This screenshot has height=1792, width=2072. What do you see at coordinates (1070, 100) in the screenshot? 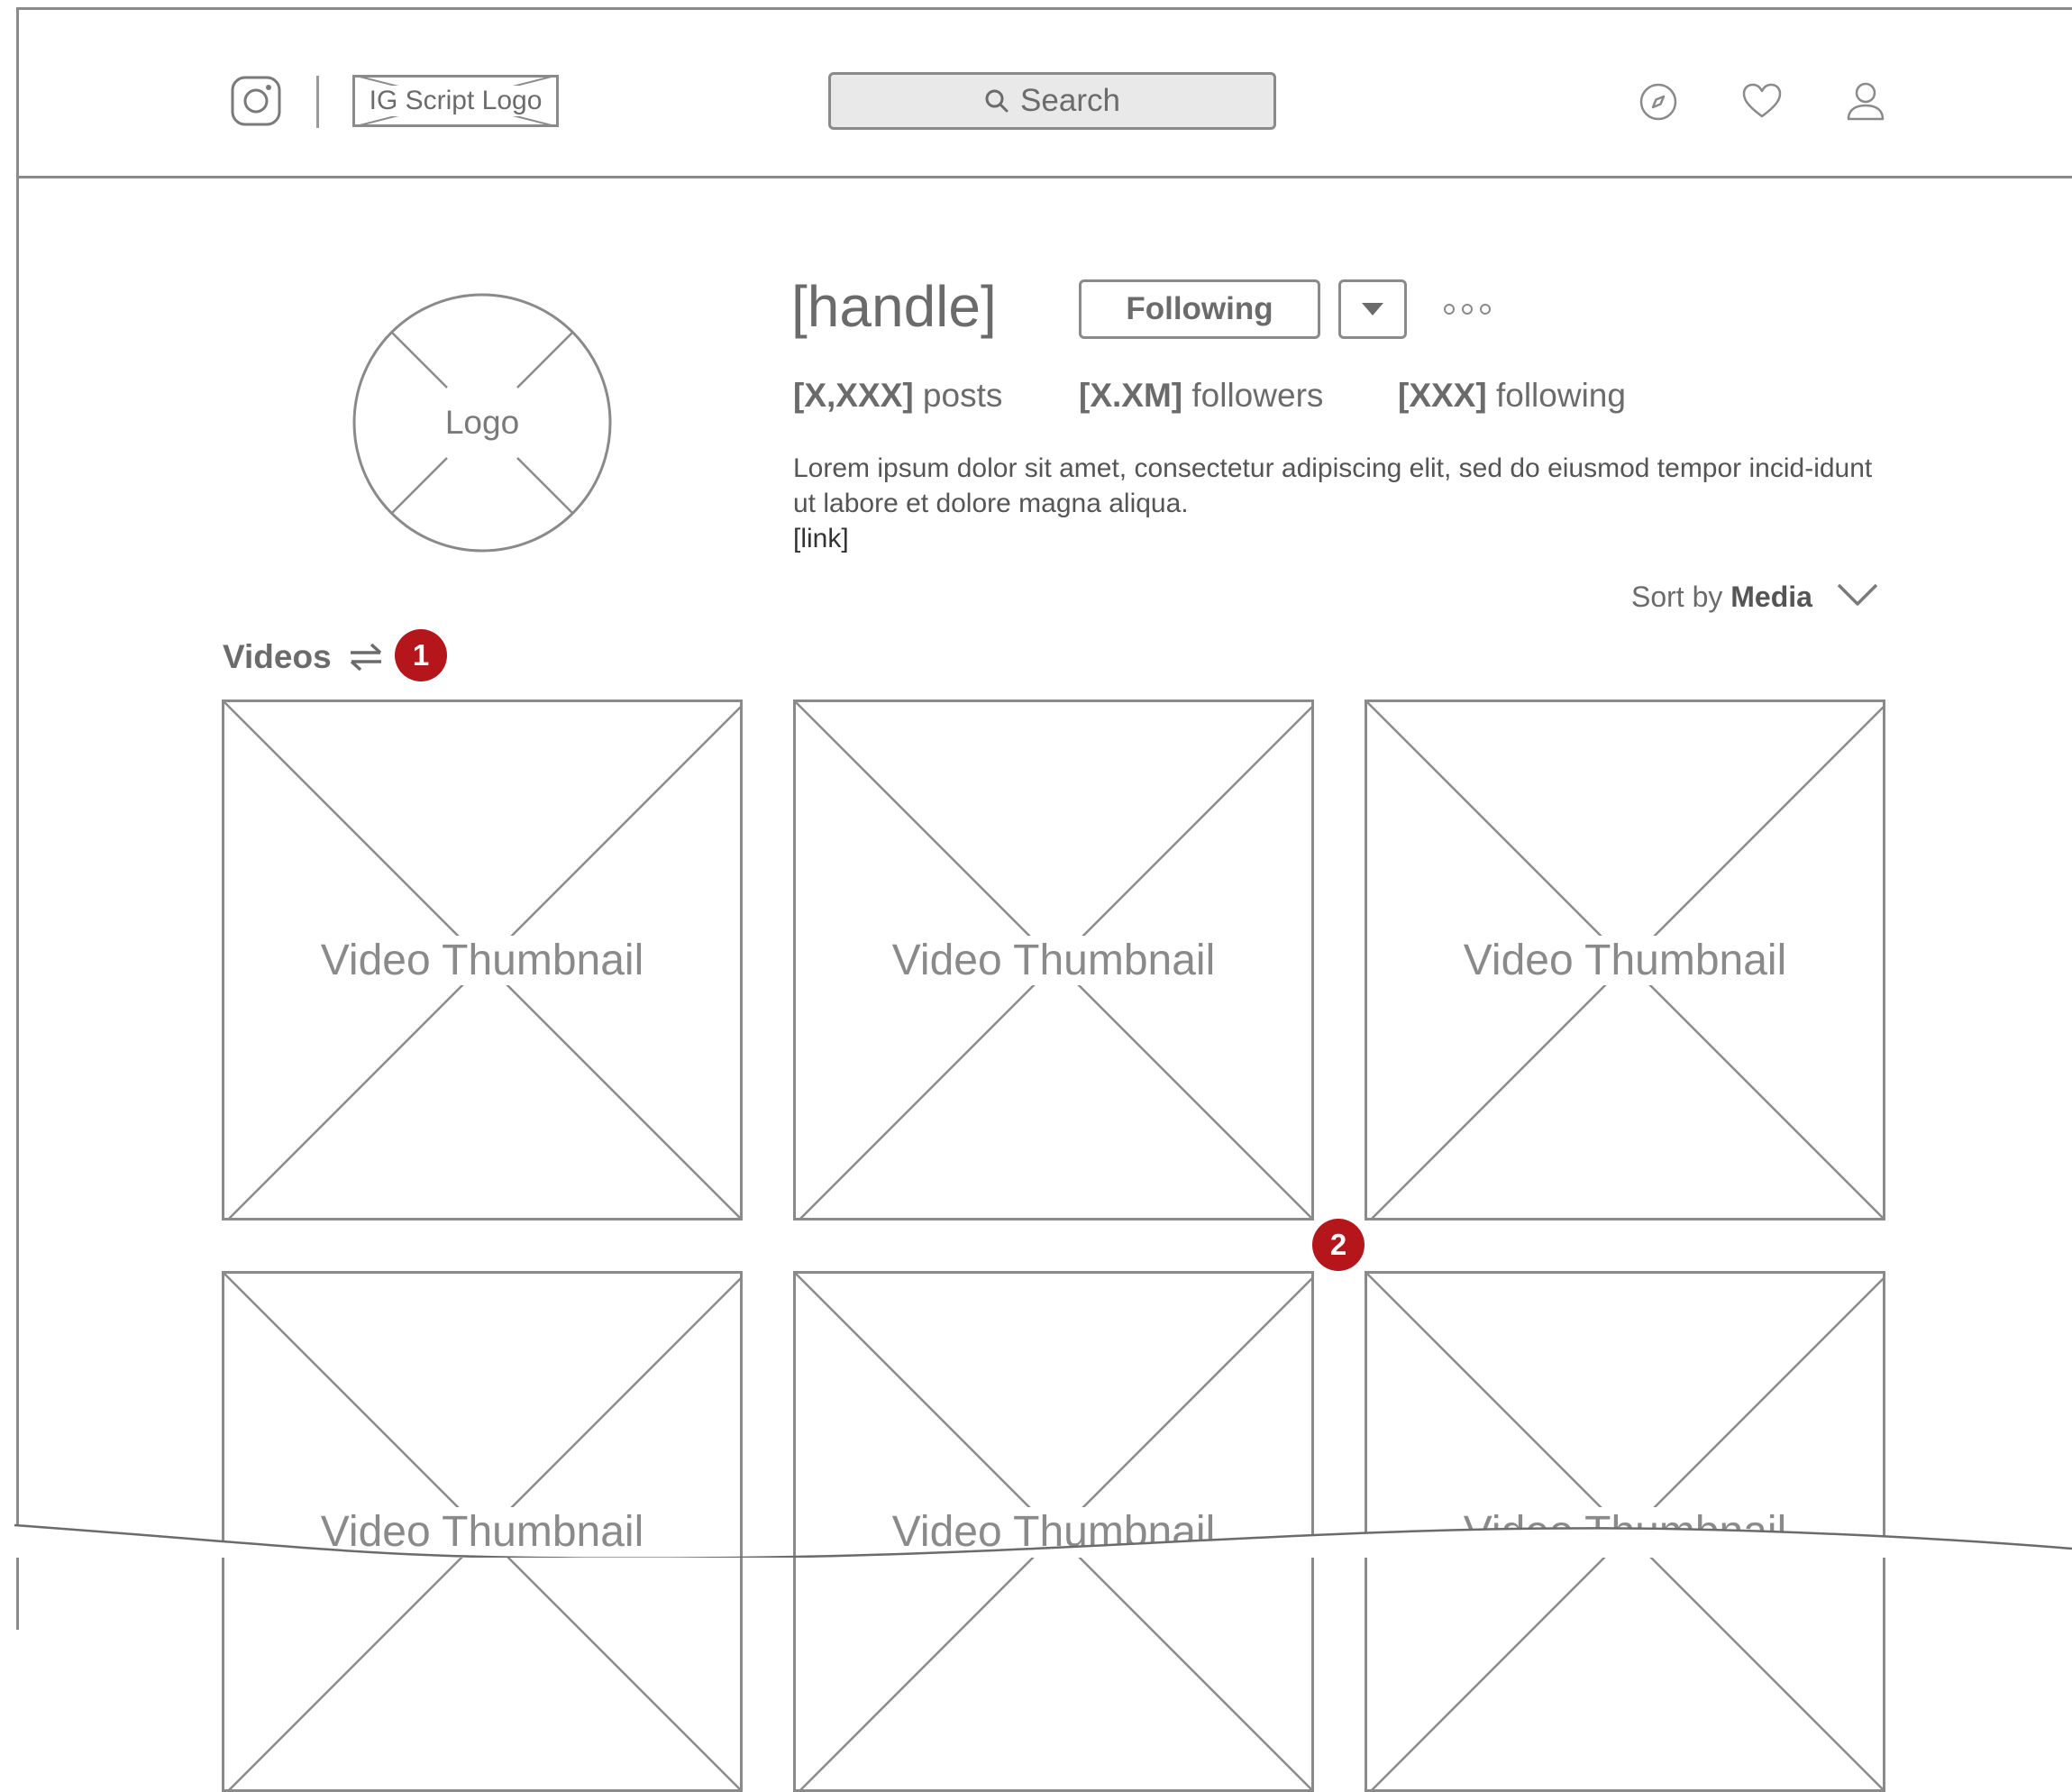
I see `search-label: Search` at bounding box center [1070, 100].